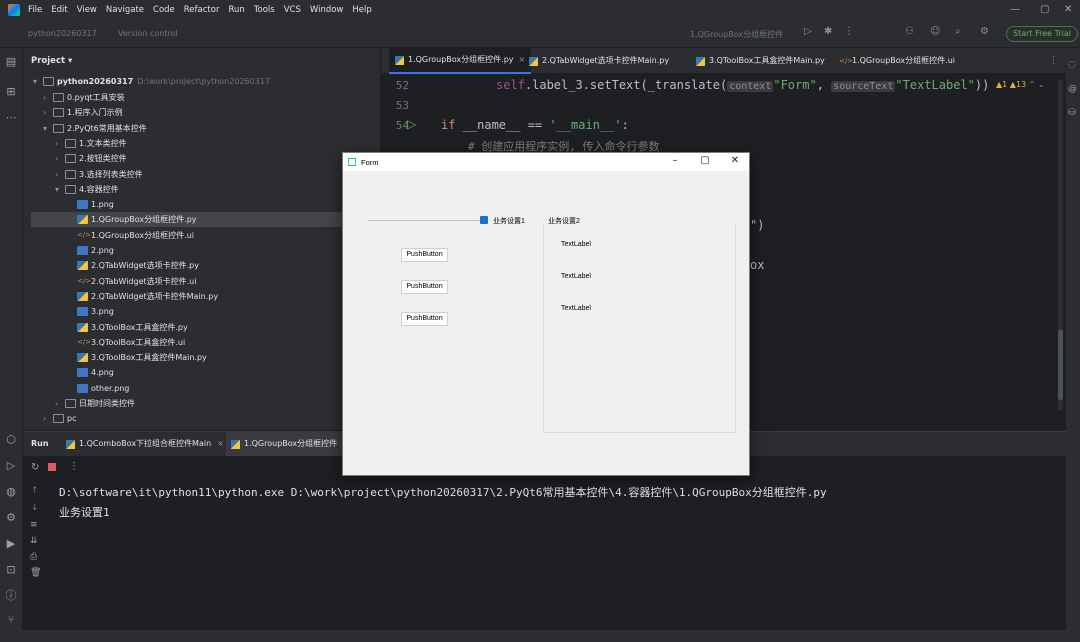 The height and width of the screenshot is (642, 1080). What do you see at coordinates (35, 573) in the screenshot?
I see `trash-icon: 🗑` at bounding box center [35, 573].